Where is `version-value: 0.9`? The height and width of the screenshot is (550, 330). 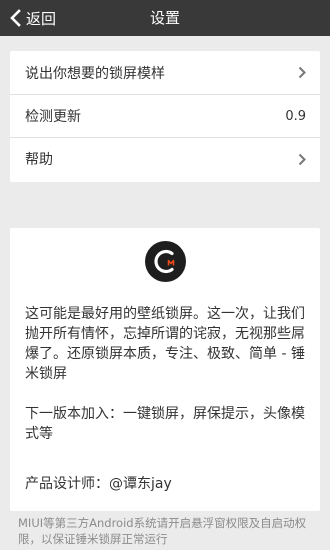
version-value: 0.9 is located at coordinates (295, 116).